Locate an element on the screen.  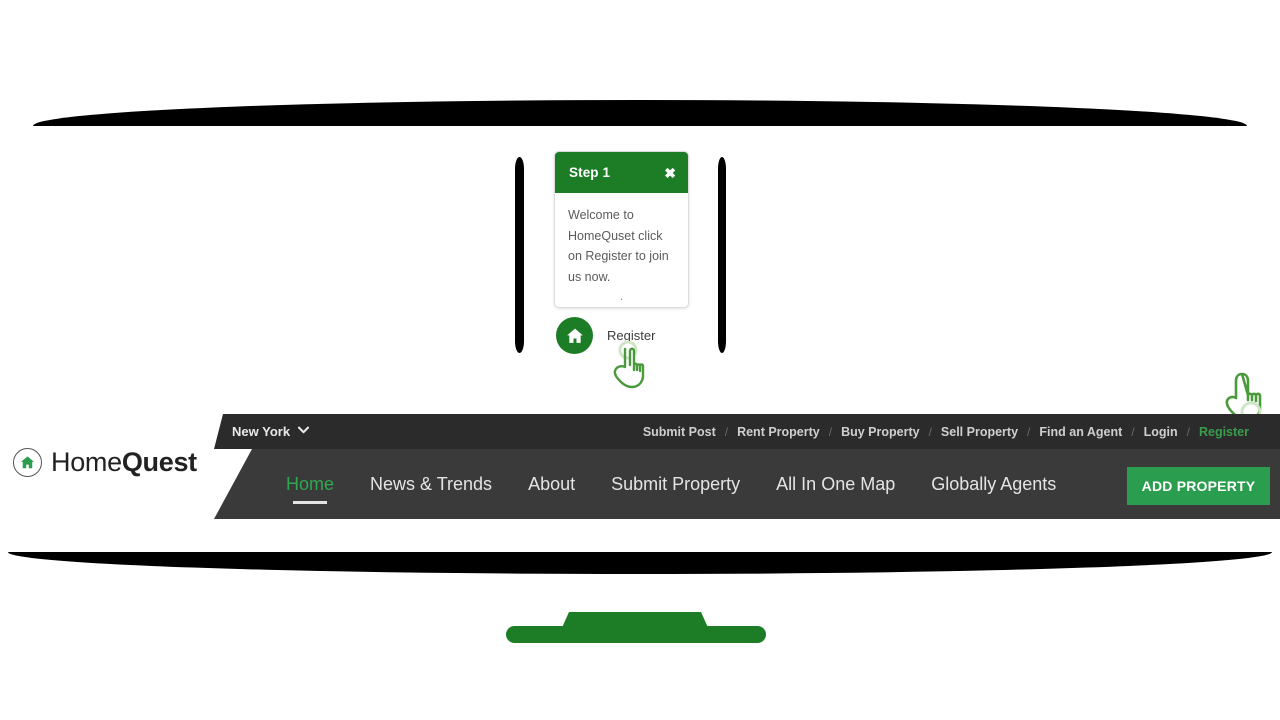
decorative-left-bar is located at coordinates (519, 255).